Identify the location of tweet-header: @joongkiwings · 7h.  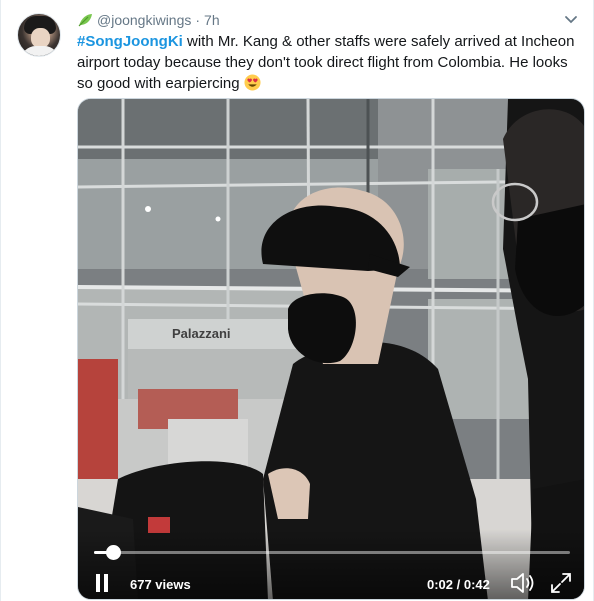
(148, 20).